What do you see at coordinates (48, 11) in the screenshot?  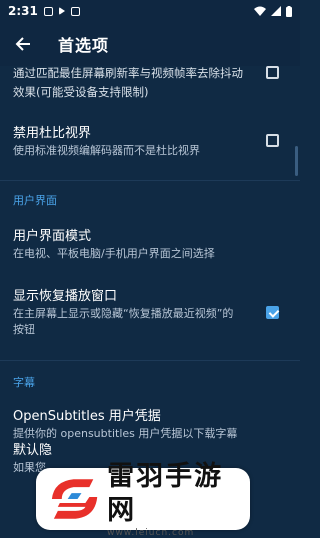 I see `notification-icon` at bounding box center [48, 11].